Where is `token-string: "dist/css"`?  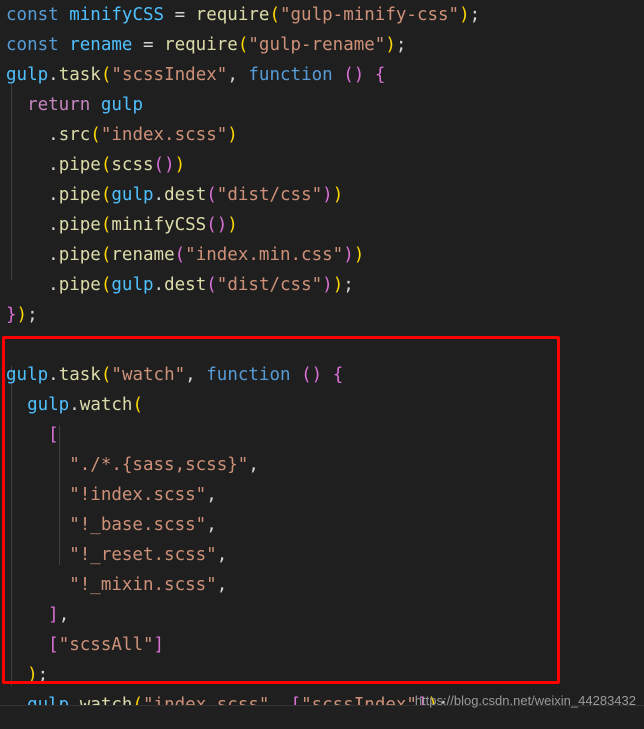
token-string: "dist/css" is located at coordinates (269, 195).